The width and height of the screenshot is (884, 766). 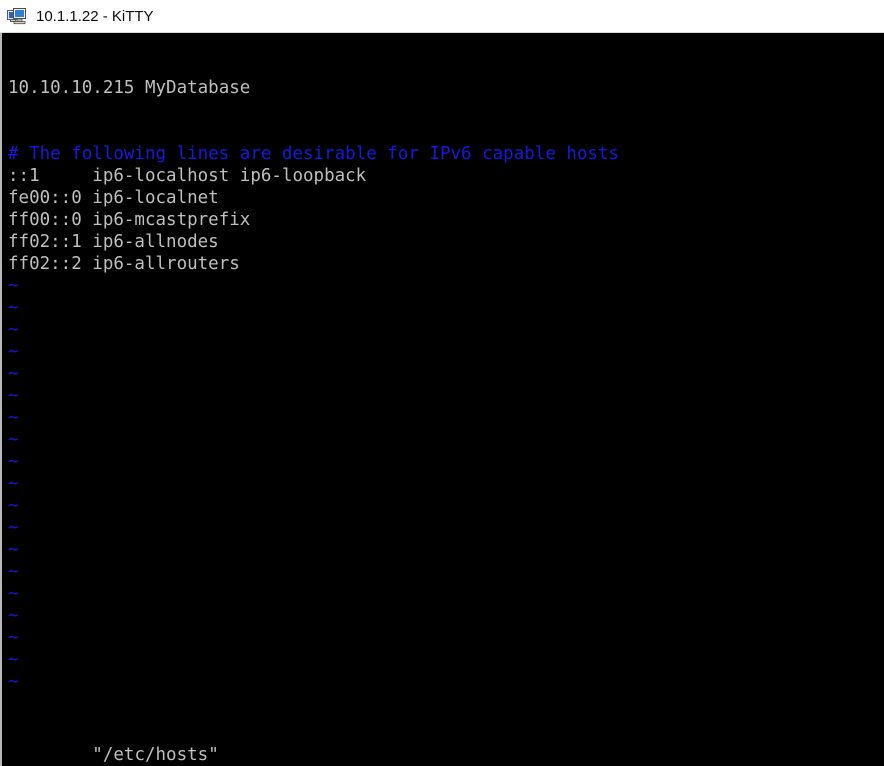 I want to click on terminal-text-line: ::1 ip6-localhost ip6-loopback, so click(x=446, y=176).